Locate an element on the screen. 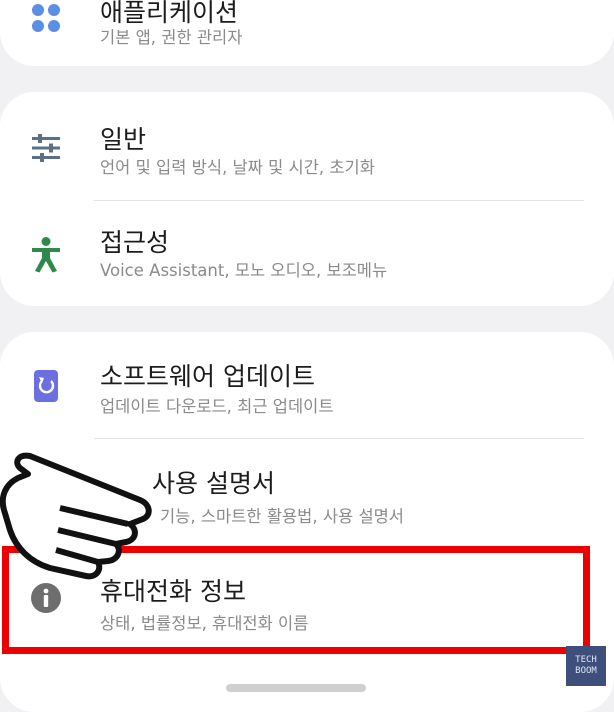 This screenshot has height=712, width=614. apps-card: 애플리케이션 기본 앱, 권한 관리자 is located at coordinates (307, 33).